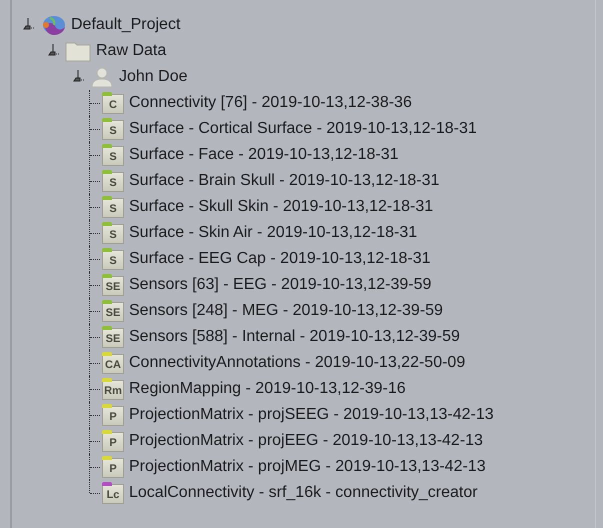  I want to click on tree-item: ProjectionMatrix - projEEG - 2019-10-13,13-42-13, so click(306, 441).